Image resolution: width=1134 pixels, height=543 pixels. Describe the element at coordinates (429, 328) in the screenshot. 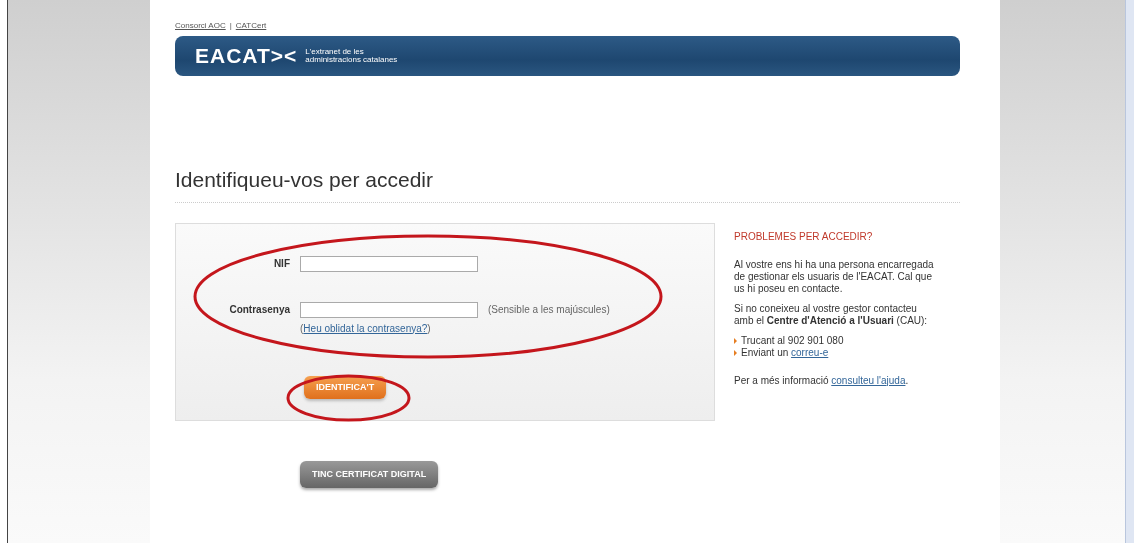

I see `paren-text: )` at that location.